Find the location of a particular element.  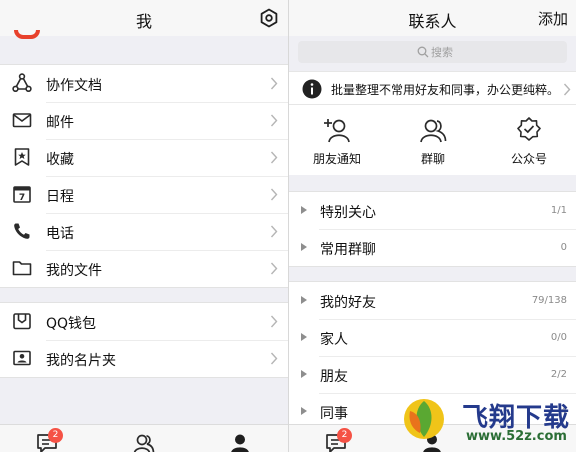

menu-item-label: 协作文档 is located at coordinates (74, 86).